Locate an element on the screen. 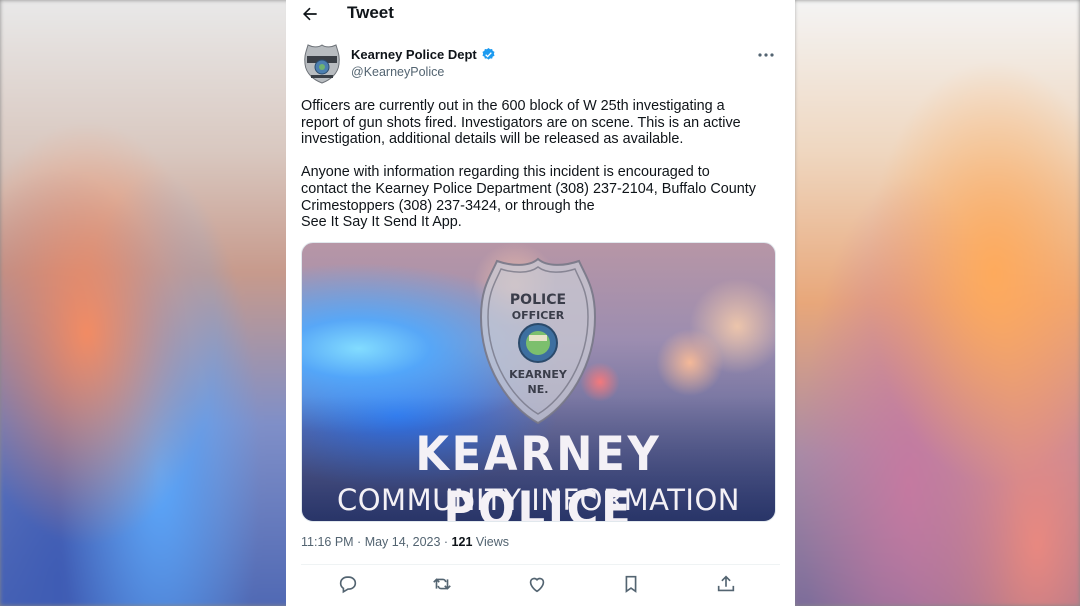 The image size is (1080, 606). avatar is located at coordinates (322, 64).